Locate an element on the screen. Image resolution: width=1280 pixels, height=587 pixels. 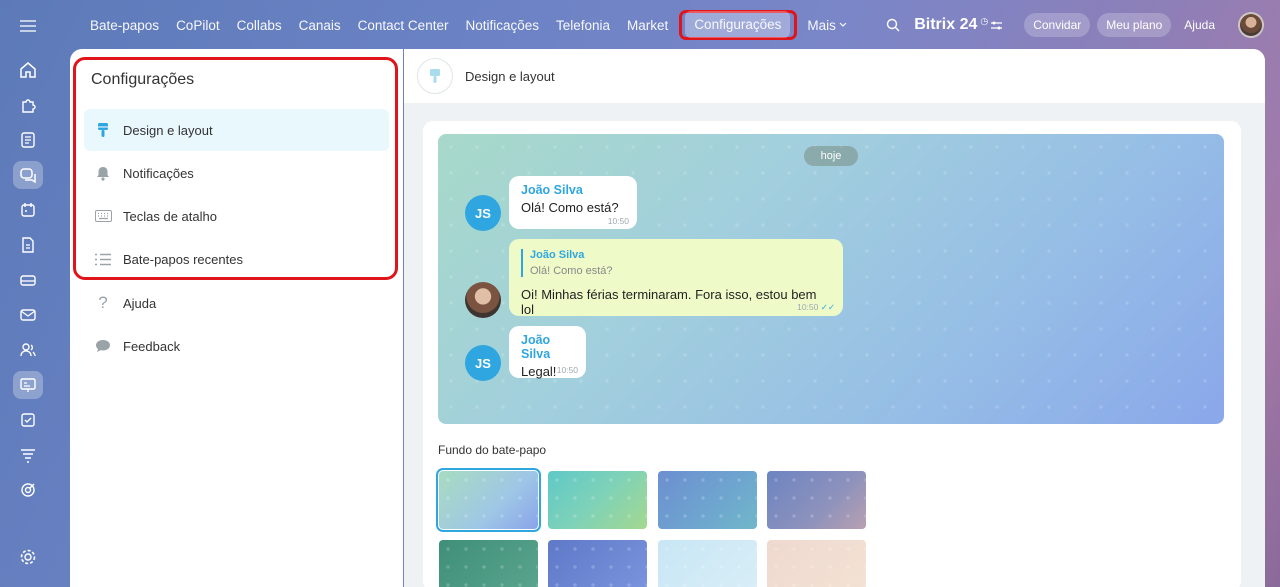
brand-logo: Bitrix 24 ◷ is located at coordinates (958, 24).